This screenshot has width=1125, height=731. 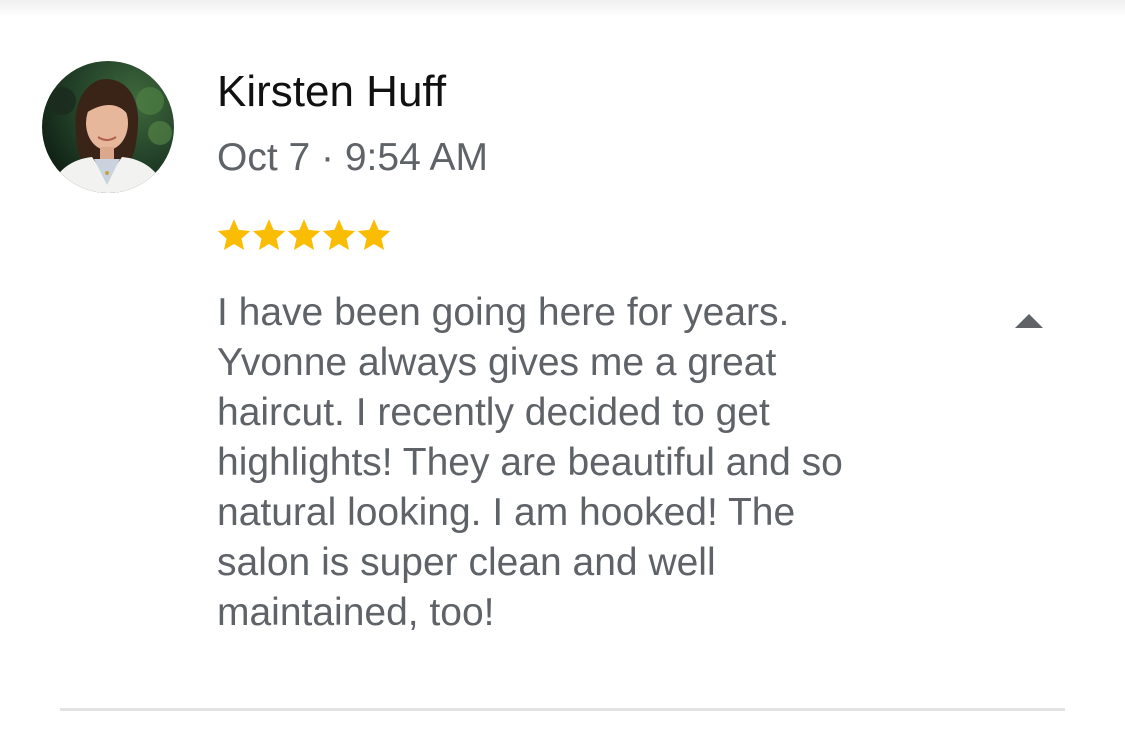 I want to click on review-text-line: maintained, too!, so click(x=356, y=612).